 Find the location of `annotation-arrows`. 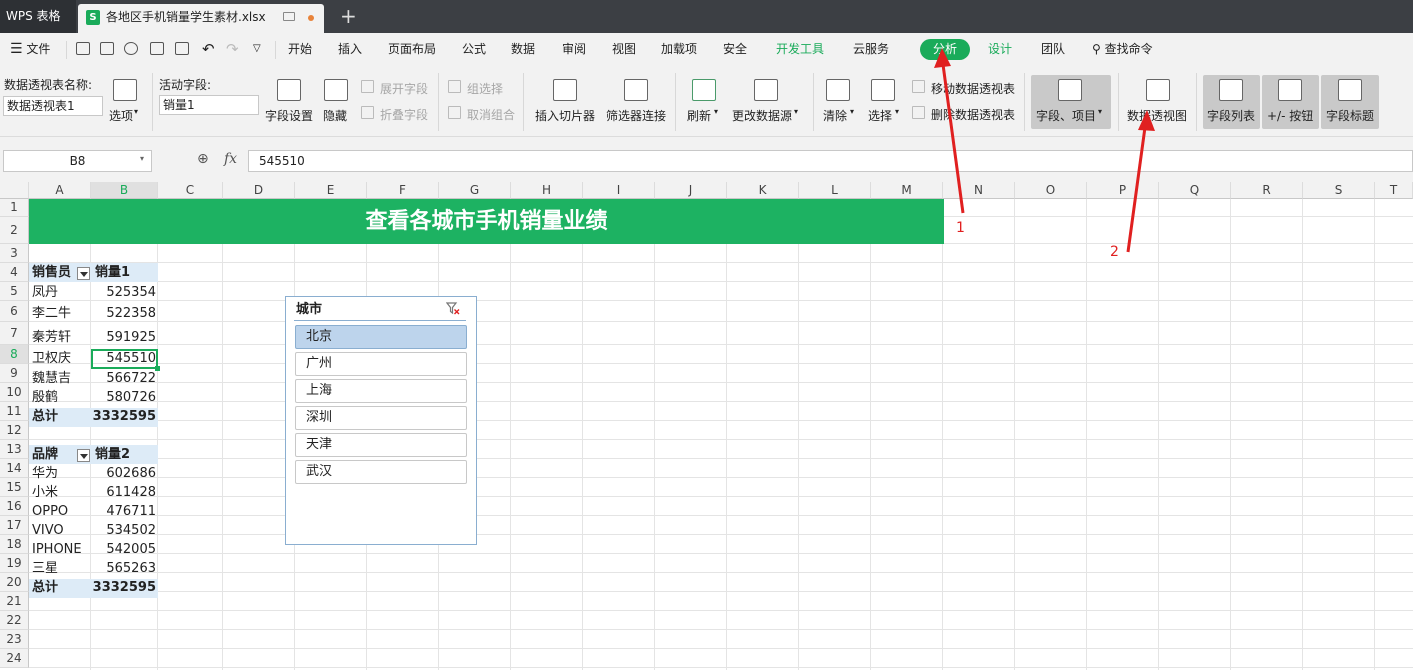

annotation-arrows is located at coordinates (1044, 150).